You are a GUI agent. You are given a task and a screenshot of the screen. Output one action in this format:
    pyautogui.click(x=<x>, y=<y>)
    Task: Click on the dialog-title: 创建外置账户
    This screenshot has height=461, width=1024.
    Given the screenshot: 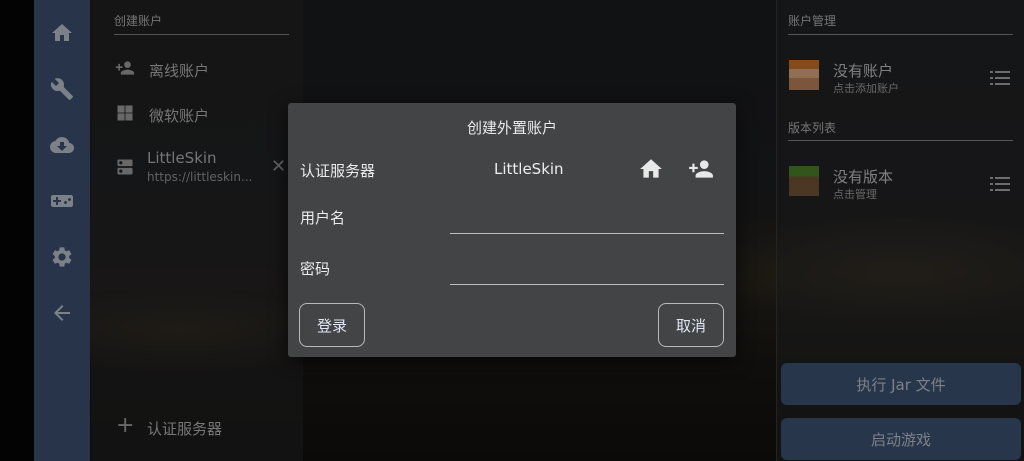 What is the action you would take?
    pyautogui.click(x=511, y=128)
    